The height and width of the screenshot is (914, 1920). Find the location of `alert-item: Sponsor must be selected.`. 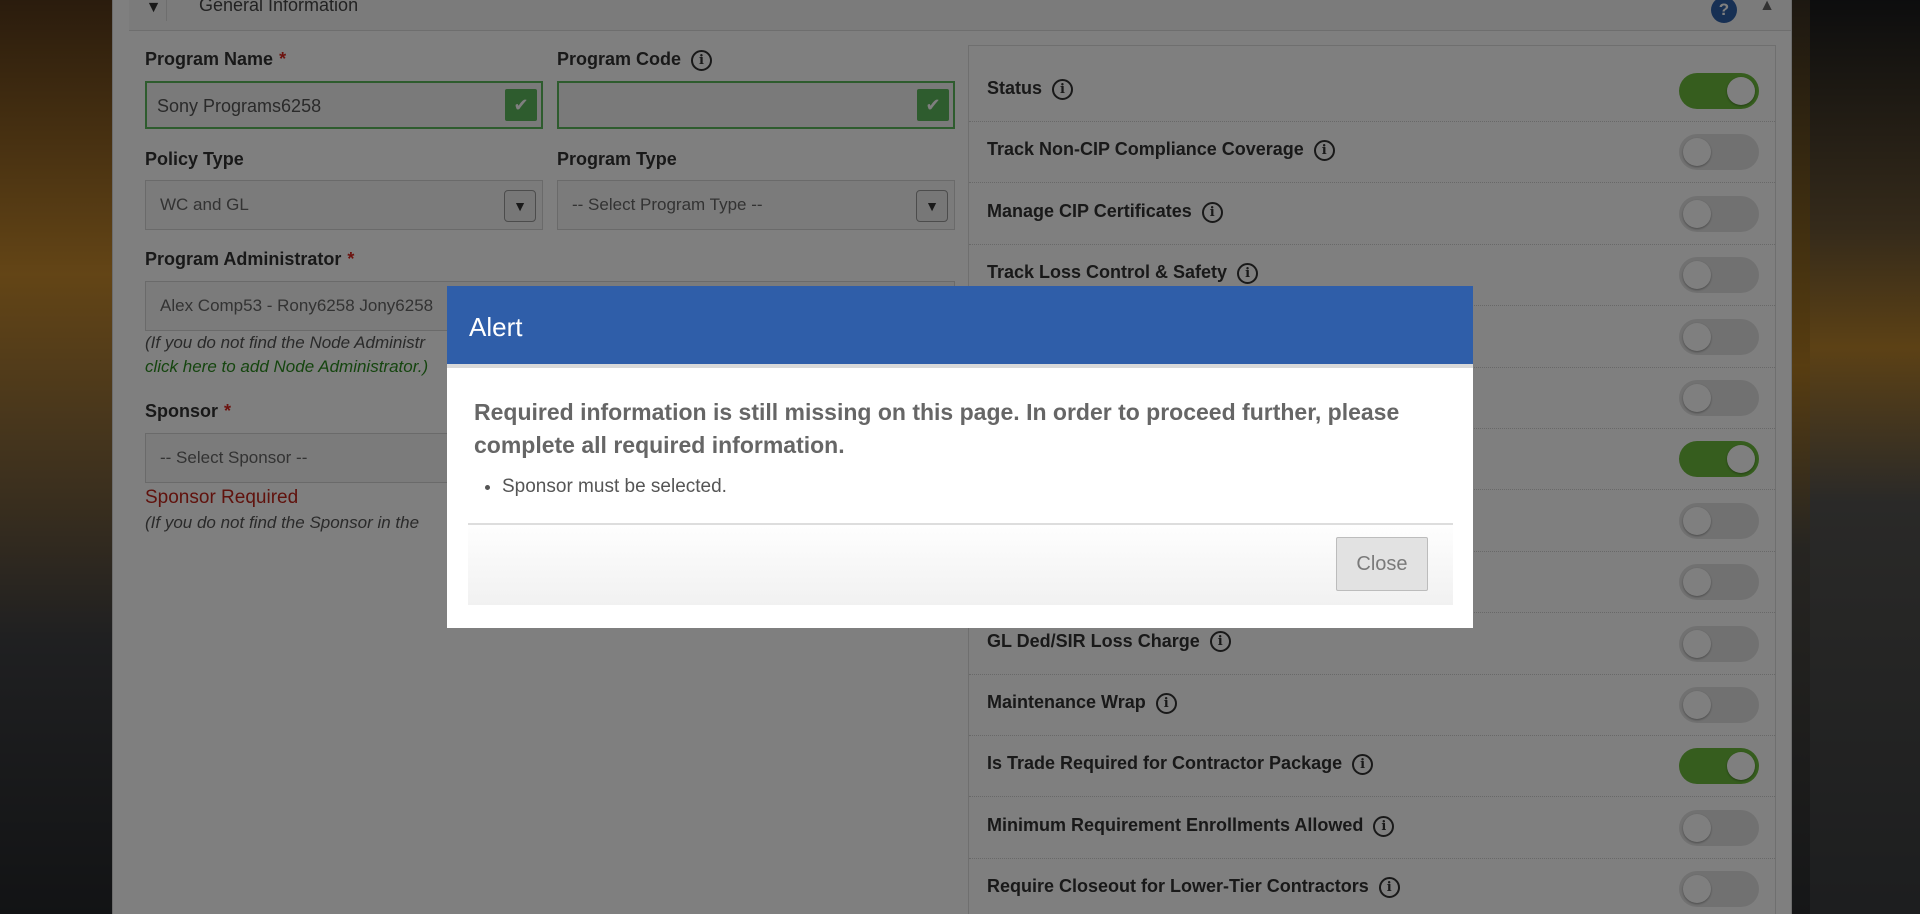

alert-item: Sponsor must be selected. is located at coordinates (614, 487).